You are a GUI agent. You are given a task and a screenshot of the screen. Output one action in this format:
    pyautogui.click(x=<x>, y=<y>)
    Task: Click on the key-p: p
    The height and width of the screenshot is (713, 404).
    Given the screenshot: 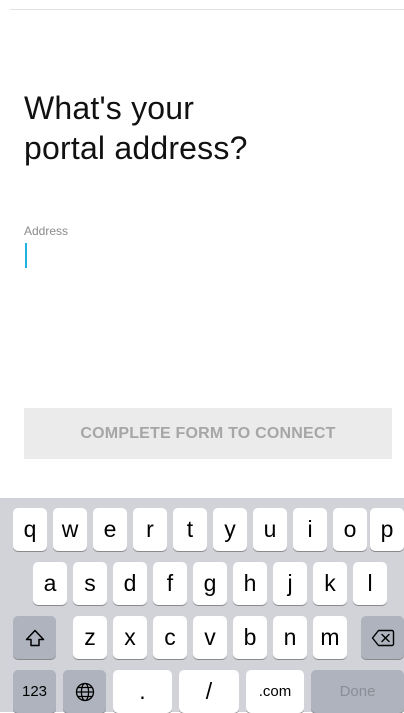 What is the action you would take?
    pyautogui.click(x=387, y=529)
    